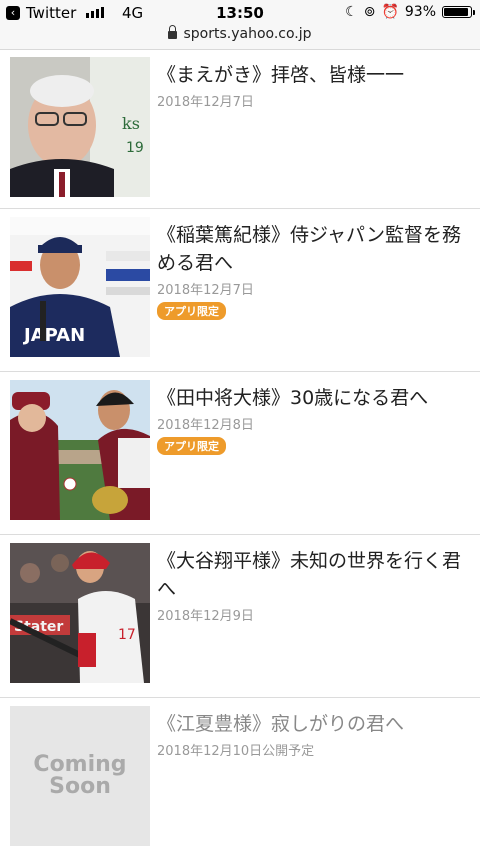  Describe the element at coordinates (80, 613) in the screenshot. I see `article-thumbnail: Stater 17` at that location.